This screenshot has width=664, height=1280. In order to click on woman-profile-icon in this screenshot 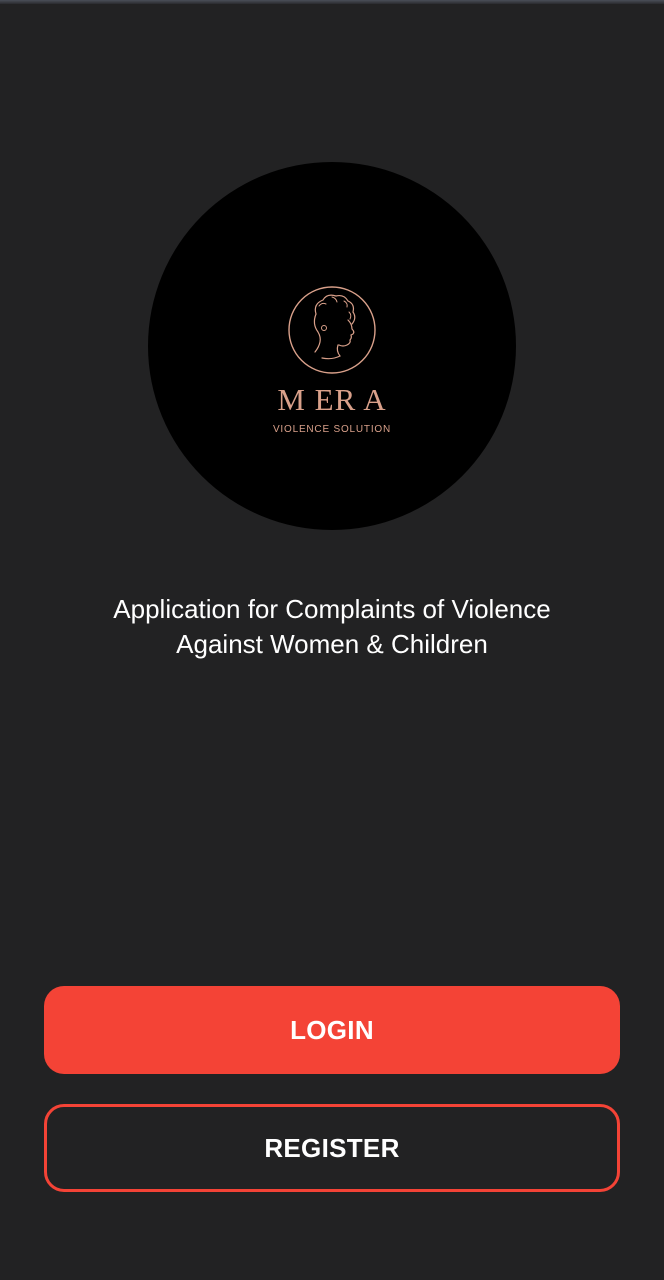, I will do `click(332, 330)`.